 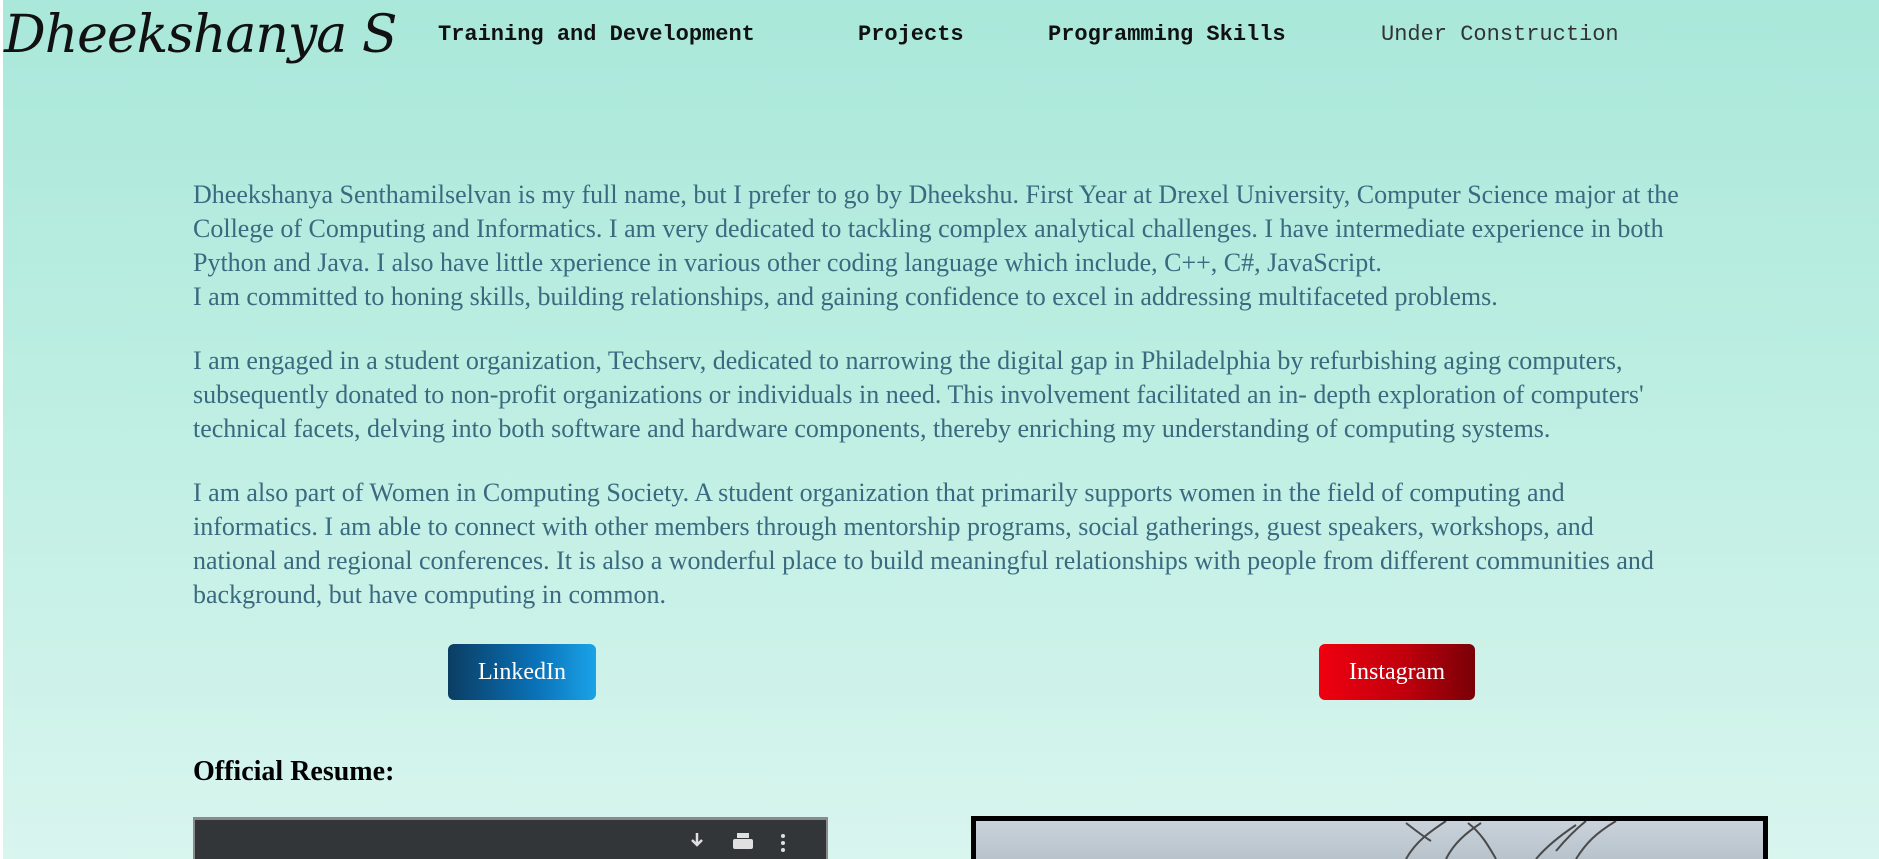 I want to click on more-options-icon, so click(x=783, y=843).